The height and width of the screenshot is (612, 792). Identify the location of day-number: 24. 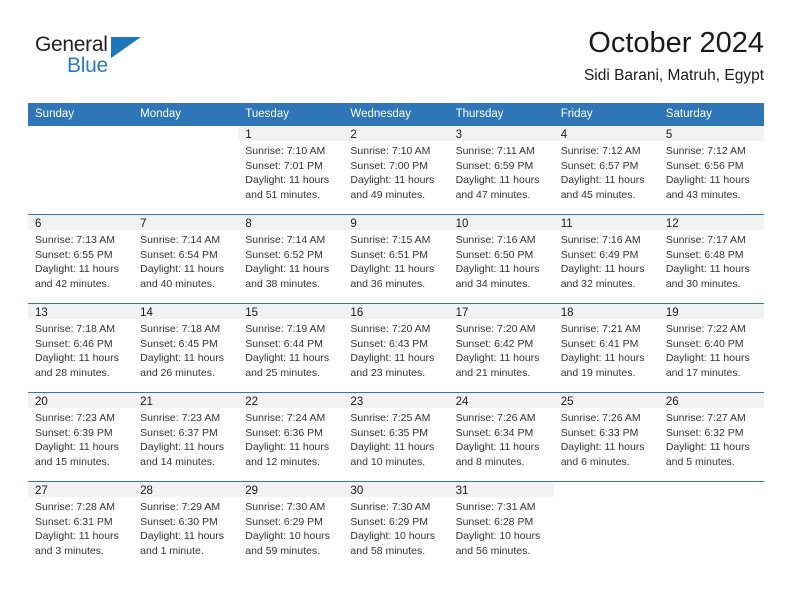
(501, 400).